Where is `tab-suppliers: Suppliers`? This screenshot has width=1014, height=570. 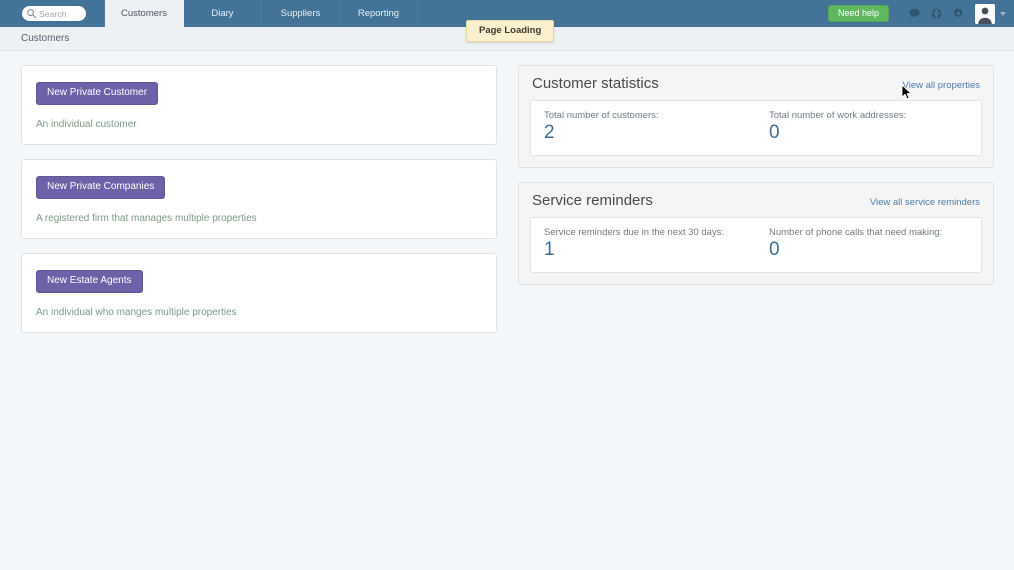
tab-suppliers: Suppliers is located at coordinates (301, 13).